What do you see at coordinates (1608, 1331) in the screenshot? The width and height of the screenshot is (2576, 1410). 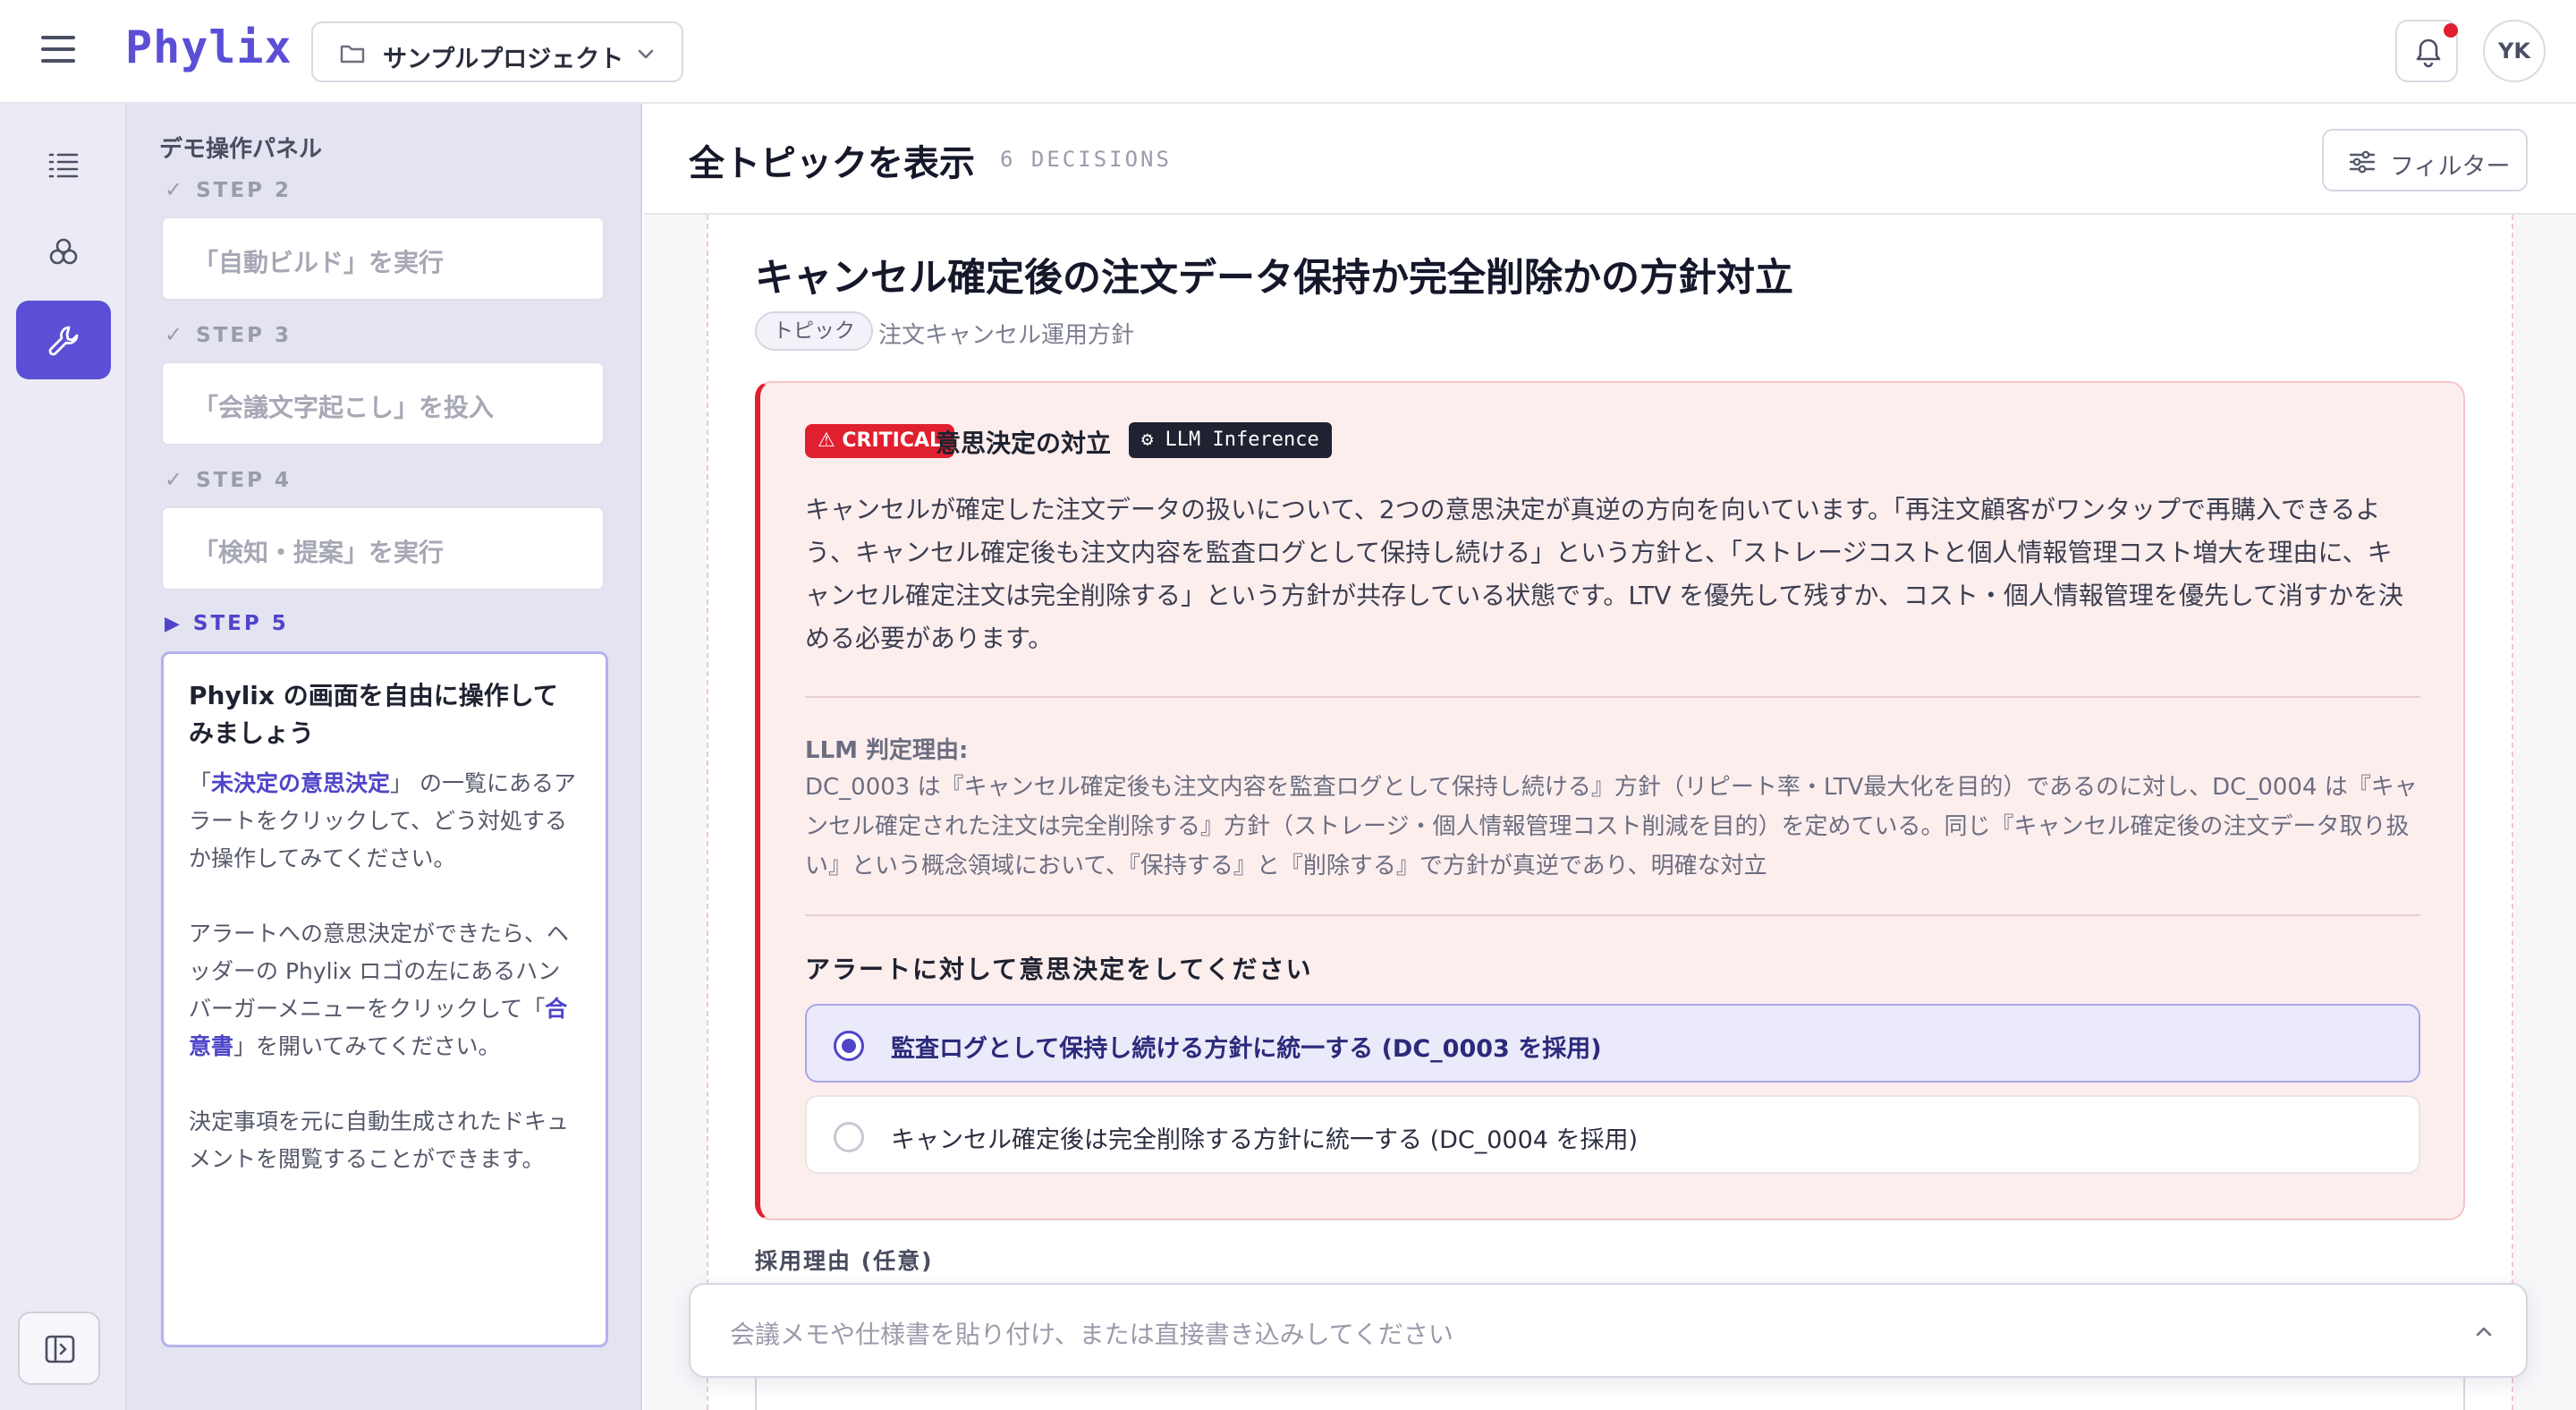 I see `note-composer: 会議メモや仕様書を貼り付け、または直接書き込みしてください` at bounding box center [1608, 1331].